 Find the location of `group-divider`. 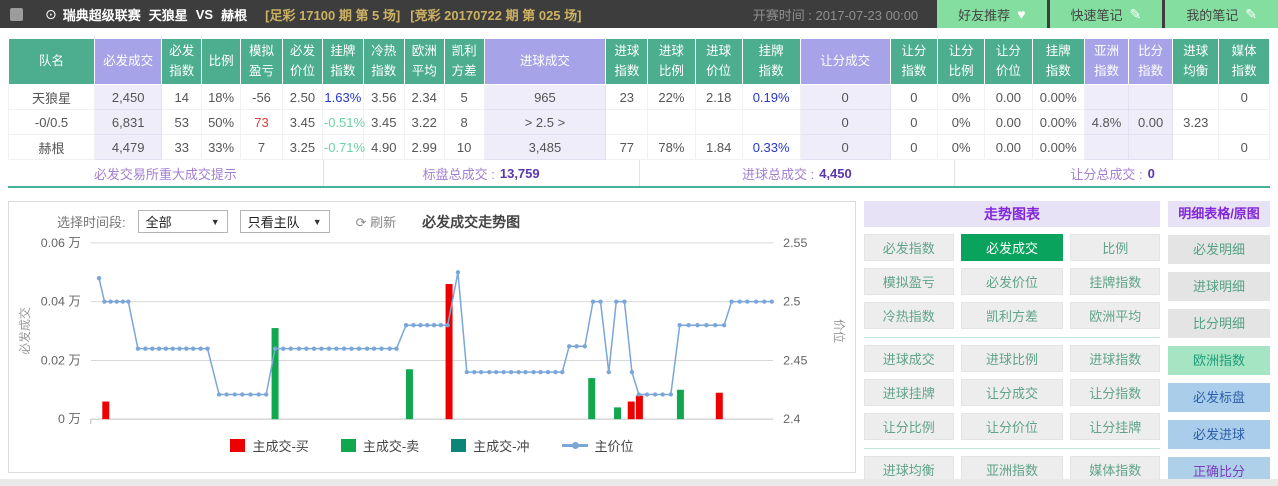

group-divider is located at coordinates (1012, 448).